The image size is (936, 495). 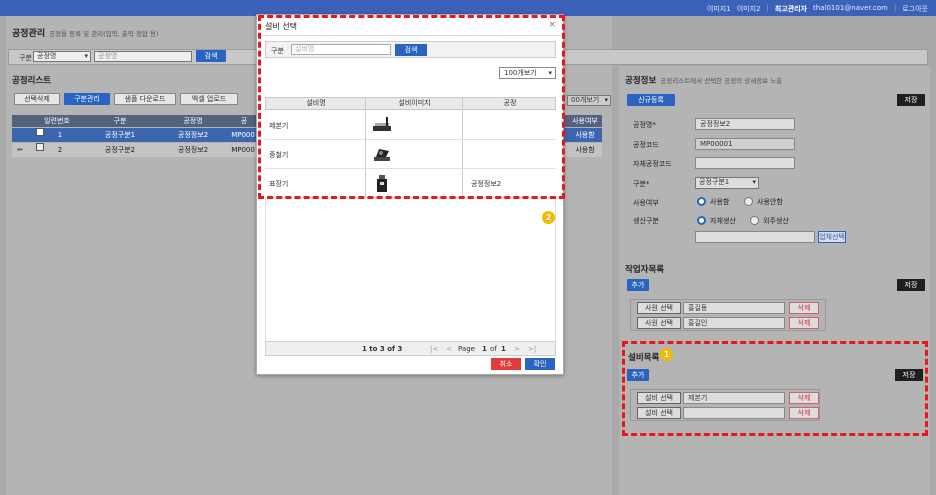 I want to click on workers-title: 작업자목록, so click(x=645, y=270).